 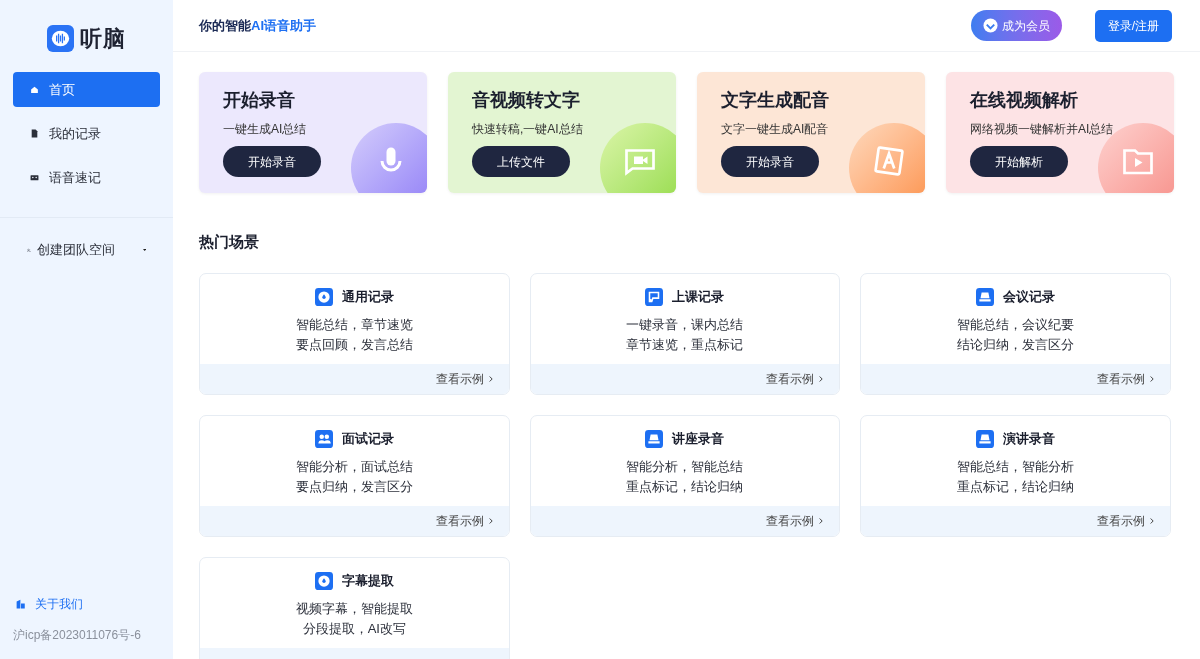 I want to click on cassette-icon, so click(x=34, y=177).